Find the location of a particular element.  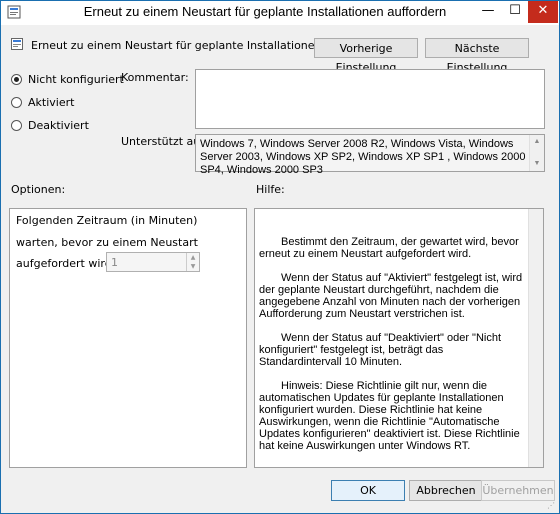

comment-textarea is located at coordinates (370, 99).